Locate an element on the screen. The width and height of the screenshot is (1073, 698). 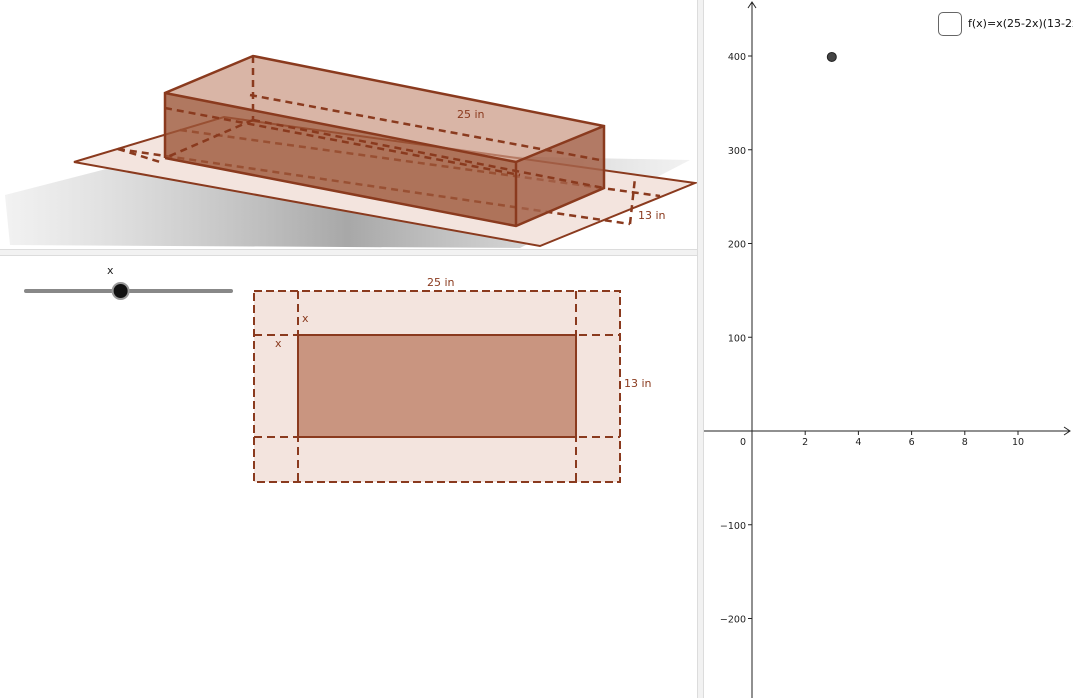
length-label: 25 in is located at coordinates (471, 114).